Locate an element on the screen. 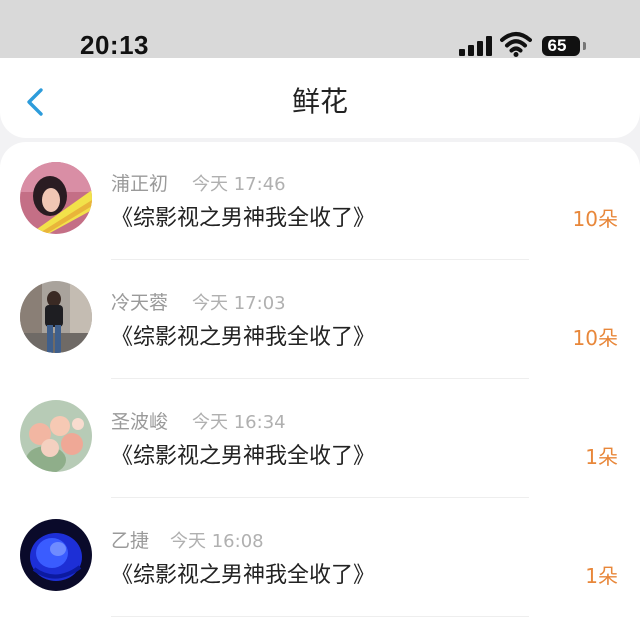  battery-icon: 65 is located at coordinates (561, 46).